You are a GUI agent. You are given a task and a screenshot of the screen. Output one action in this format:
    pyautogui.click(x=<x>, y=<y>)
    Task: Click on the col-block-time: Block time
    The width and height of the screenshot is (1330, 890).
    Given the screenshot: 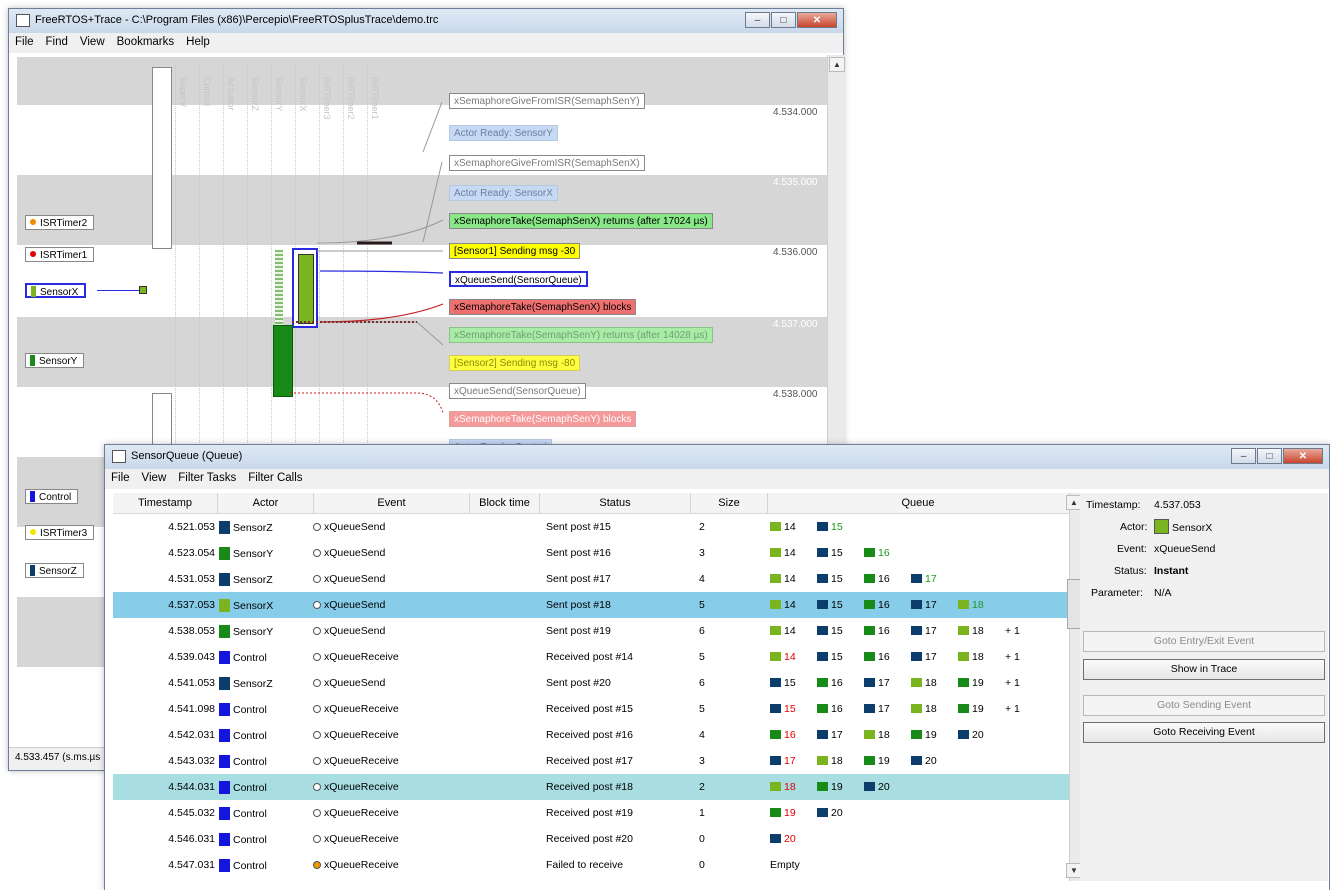 What is the action you would take?
    pyautogui.click(x=504, y=503)
    